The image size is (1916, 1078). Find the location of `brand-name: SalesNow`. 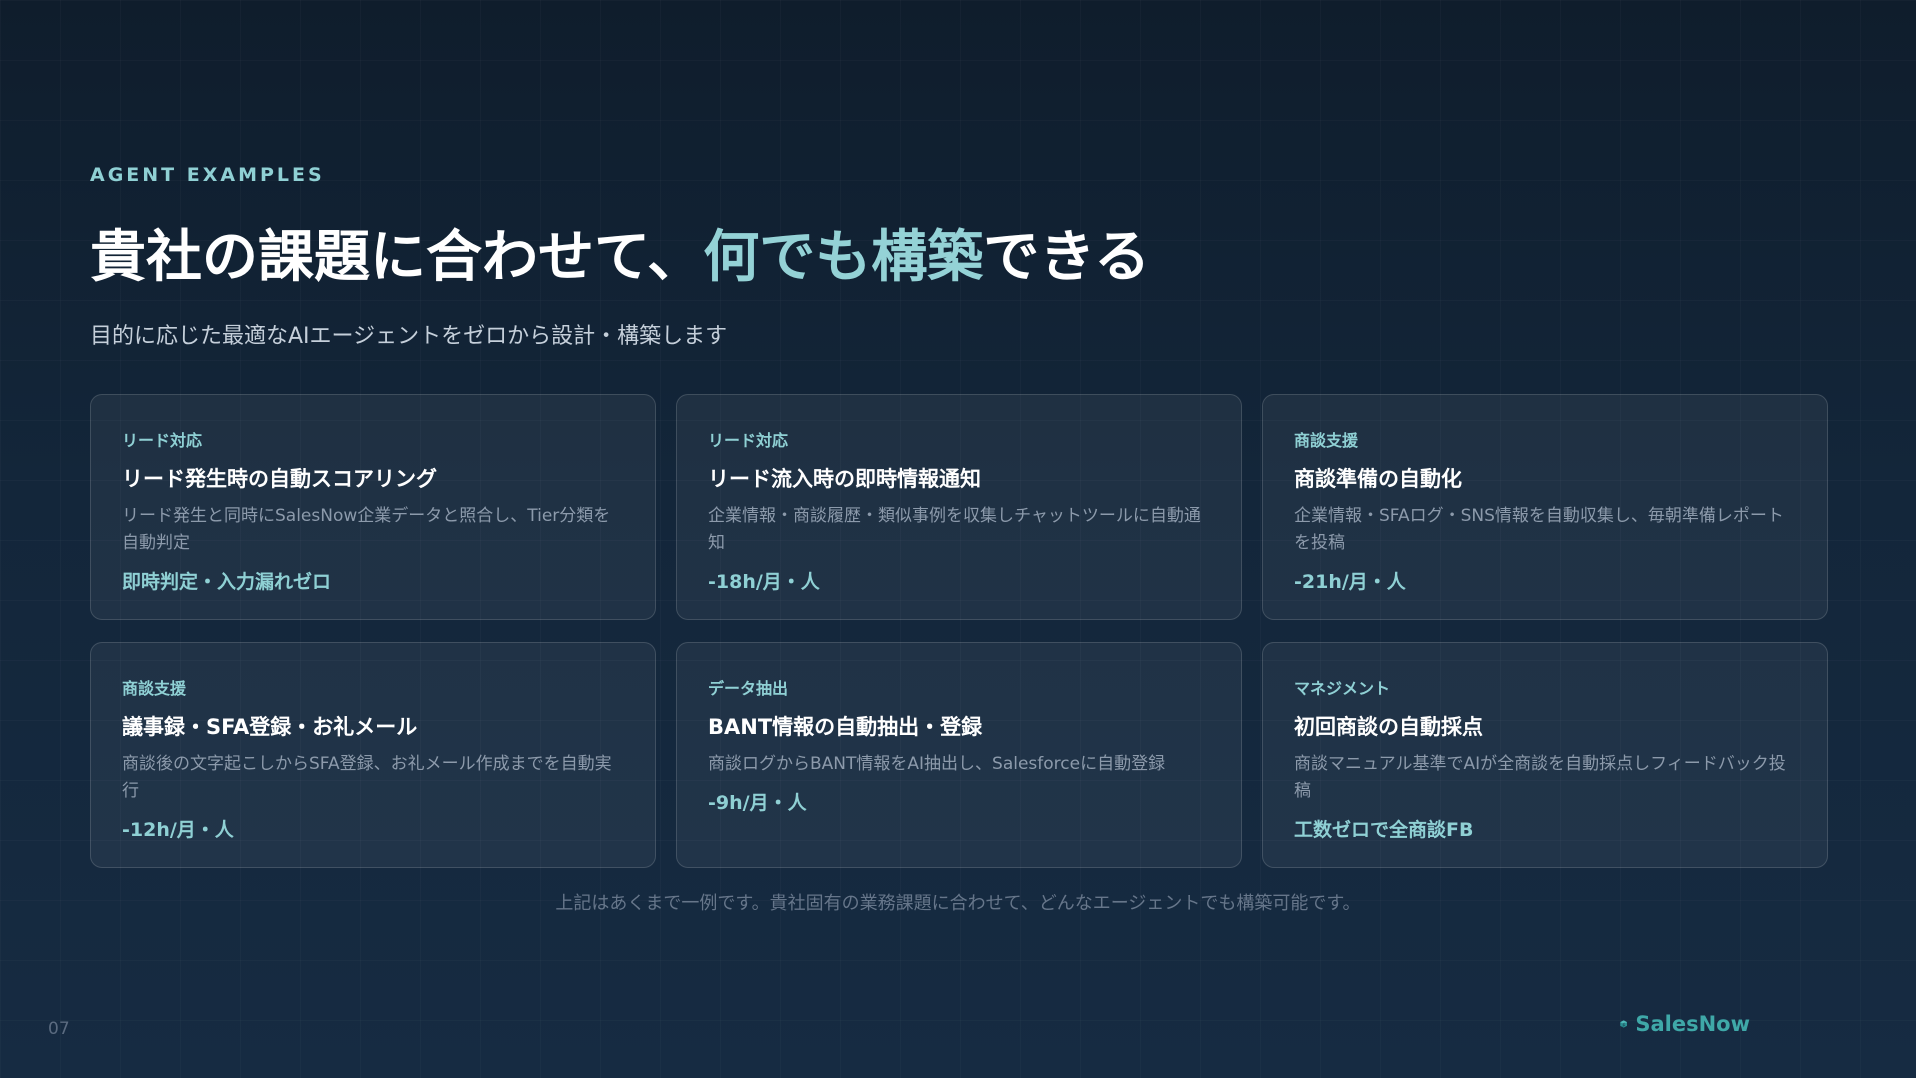

brand-name: SalesNow is located at coordinates (1692, 1024).